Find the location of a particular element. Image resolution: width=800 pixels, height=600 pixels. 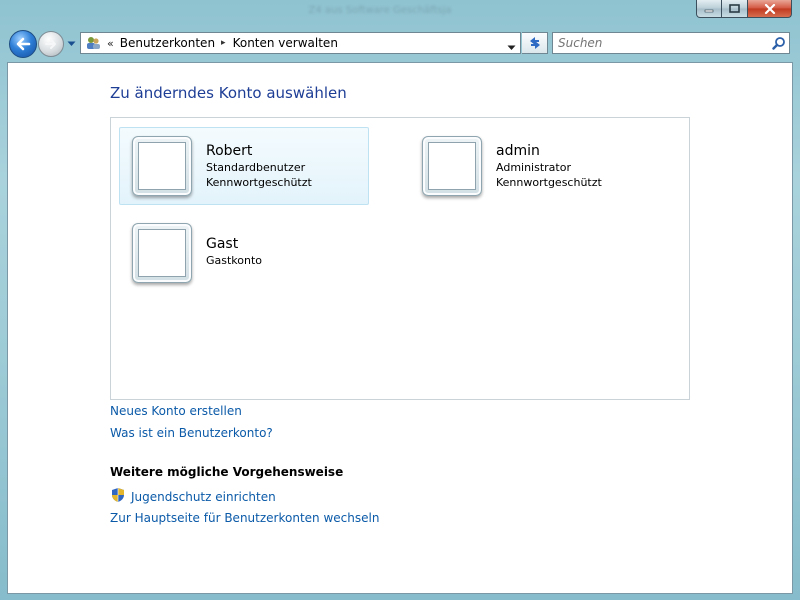

breadcrumb-item-benutzerkonten: Benutzerkonten is located at coordinates (167, 43).